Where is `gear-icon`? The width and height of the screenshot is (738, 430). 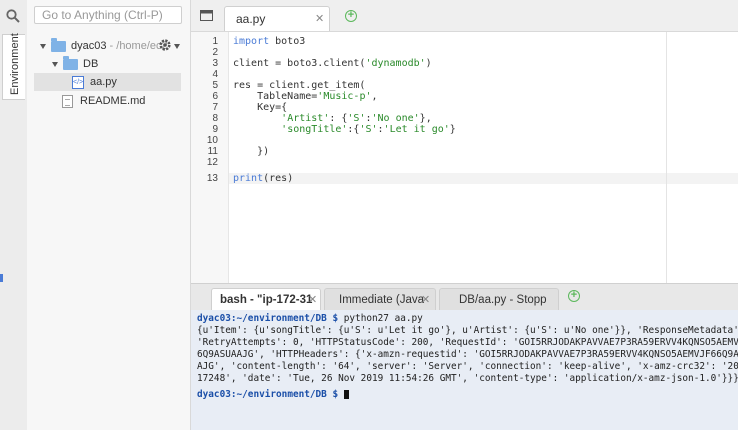 gear-icon is located at coordinates (165, 45).